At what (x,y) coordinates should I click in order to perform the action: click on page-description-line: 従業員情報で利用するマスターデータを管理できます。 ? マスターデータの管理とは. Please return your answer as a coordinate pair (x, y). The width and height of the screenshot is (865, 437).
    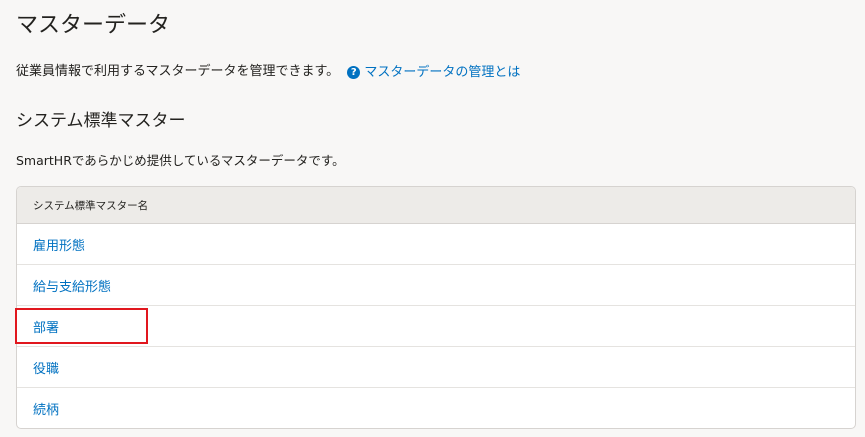
    Looking at the image, I should click on (268, 72).